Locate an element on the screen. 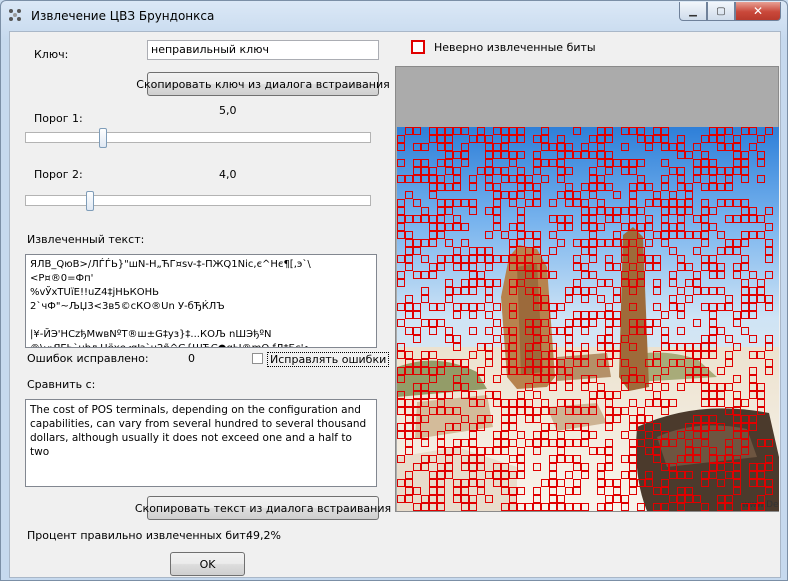 This screenshot has width=788, height=581. threshold1-slider is located at coordinates (198, 140).